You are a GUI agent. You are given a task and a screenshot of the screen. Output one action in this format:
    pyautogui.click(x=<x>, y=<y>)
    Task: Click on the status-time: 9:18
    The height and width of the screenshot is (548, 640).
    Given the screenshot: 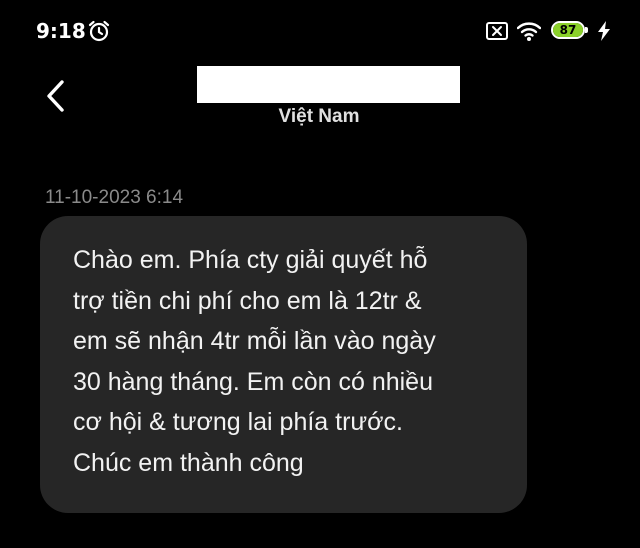 What is the action you would take?
    pyautogui.click(x=61, y=31)
    